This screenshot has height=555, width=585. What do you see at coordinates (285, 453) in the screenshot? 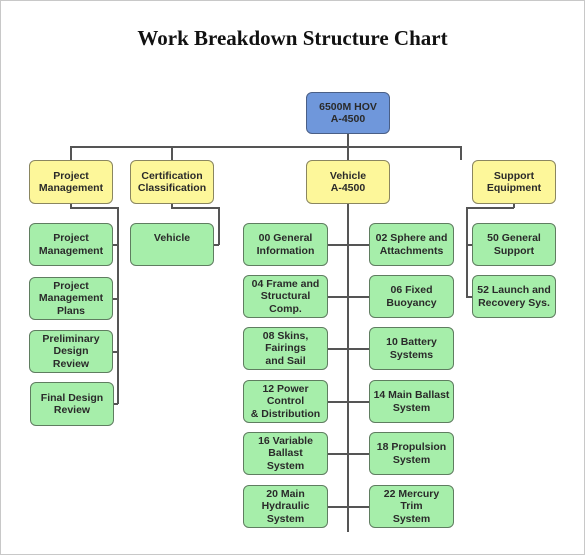
I see `leaf-16-variable-ballast: 16 Variable Ballast System` at bounding box center [285, 453].